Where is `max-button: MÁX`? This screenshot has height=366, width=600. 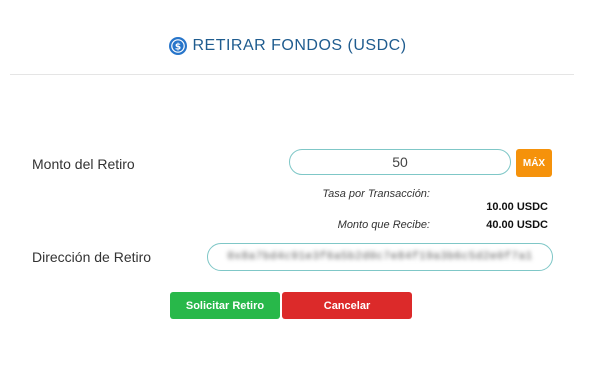 max-button: MÁX is located at coordinates (534, 163).